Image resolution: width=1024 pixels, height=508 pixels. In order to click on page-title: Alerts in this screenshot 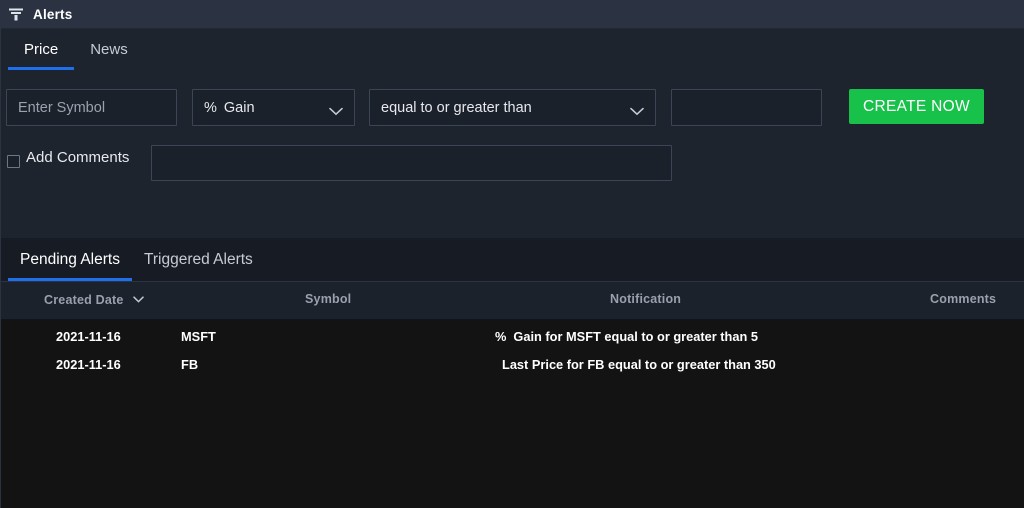, I will do `click(53, 14)`.